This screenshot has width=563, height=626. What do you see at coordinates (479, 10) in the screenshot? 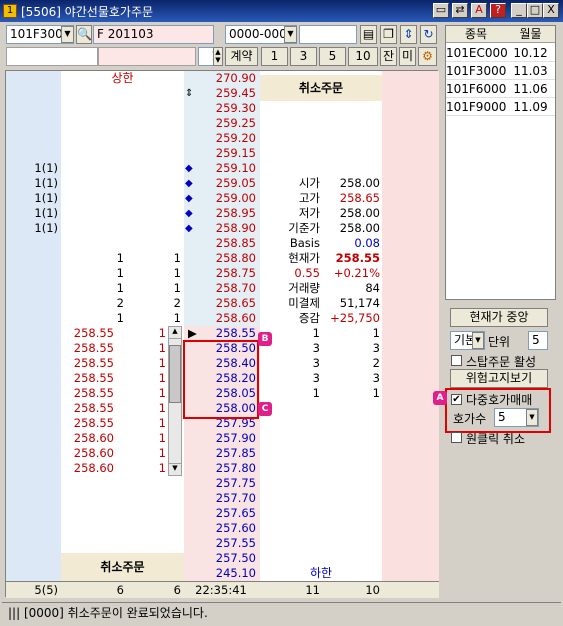
I see `font-icon: A` at bounding box center [479, 10].